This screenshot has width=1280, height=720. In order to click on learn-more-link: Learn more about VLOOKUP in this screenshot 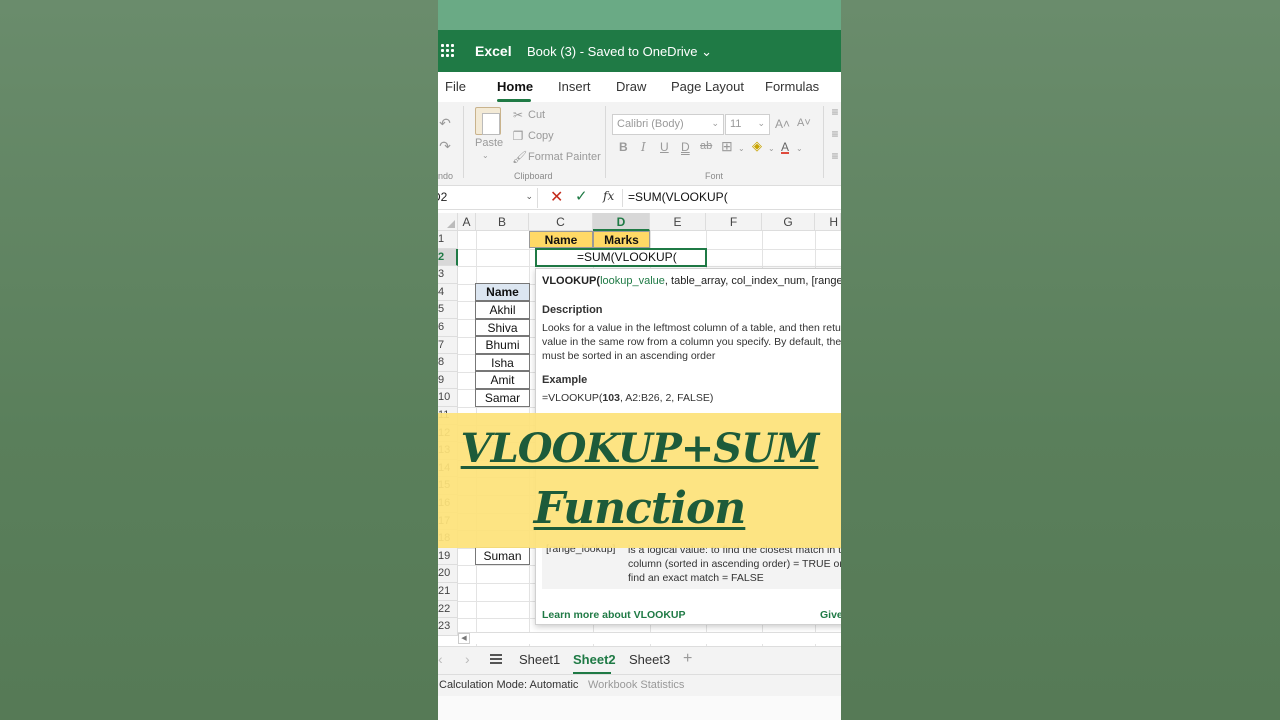, I will do `click(614, 615)`.